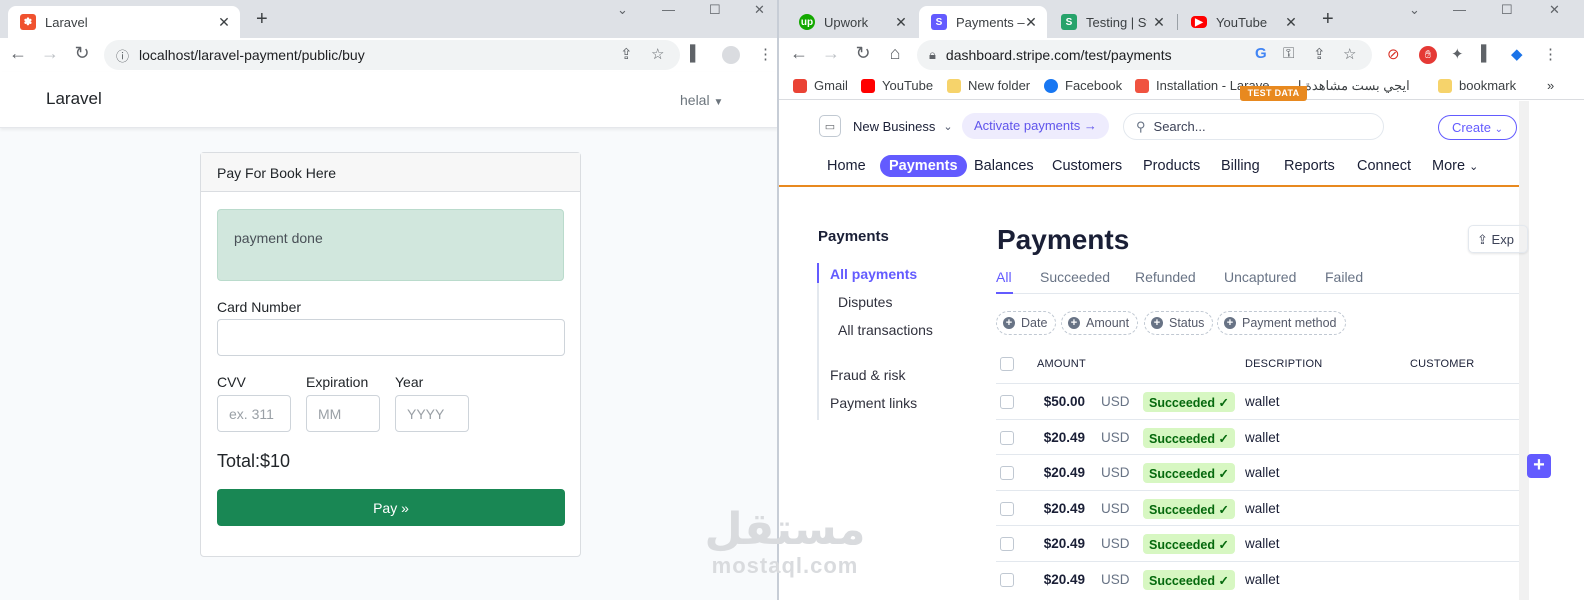 This screenshot has height=600, width=1584. I want to click on user-dropdown: helal ▼, so click(701, 100).